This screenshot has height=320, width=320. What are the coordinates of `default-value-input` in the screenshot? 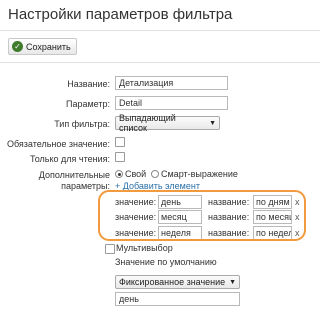 It's located at (177, 299).